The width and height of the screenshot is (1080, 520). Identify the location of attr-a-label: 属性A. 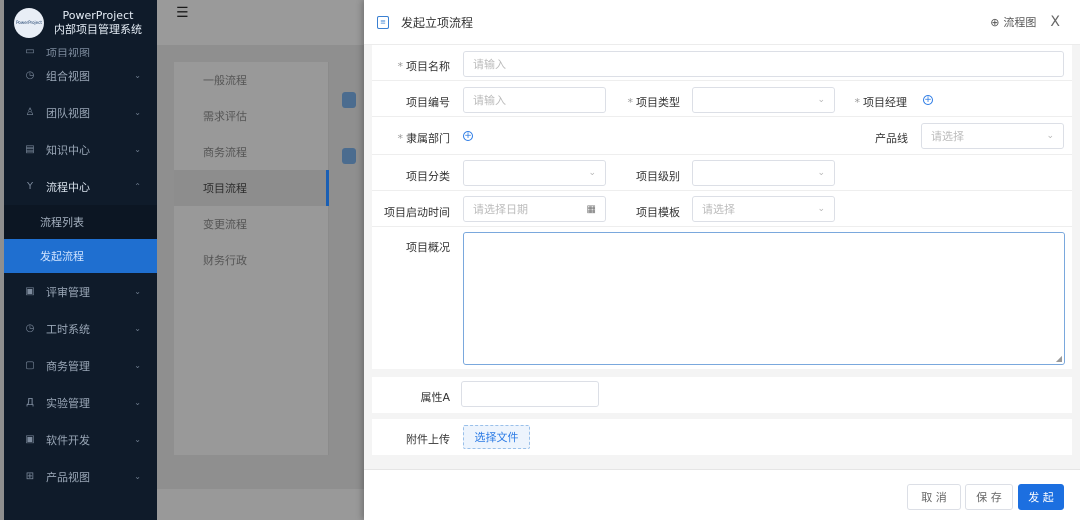
(435, 397).